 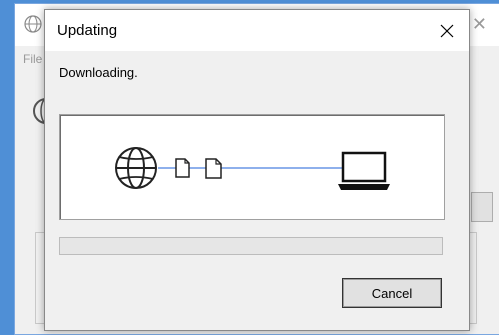 I want to click on close-icon, so click(x=446, y=30).